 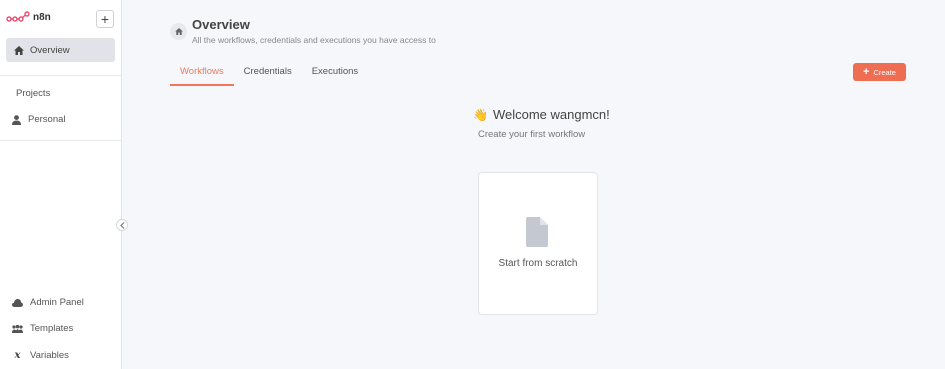 What do you see at coordinates (221, 24) in the screenshot?
I see `page-title: Overview` at bounding box center [221, 24].